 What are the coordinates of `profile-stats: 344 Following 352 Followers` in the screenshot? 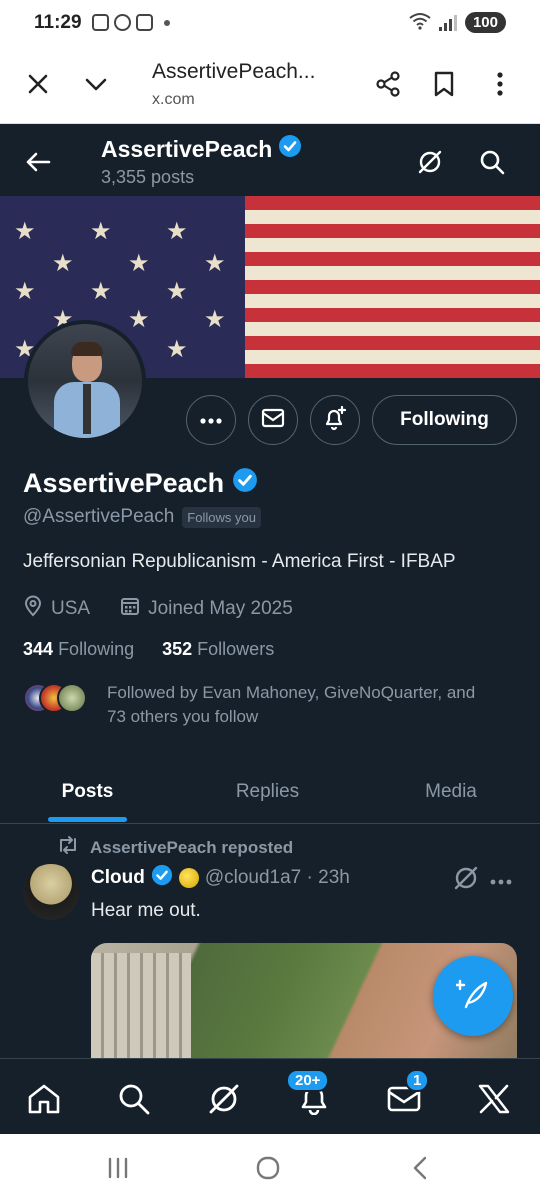 It's located at (148, 649).